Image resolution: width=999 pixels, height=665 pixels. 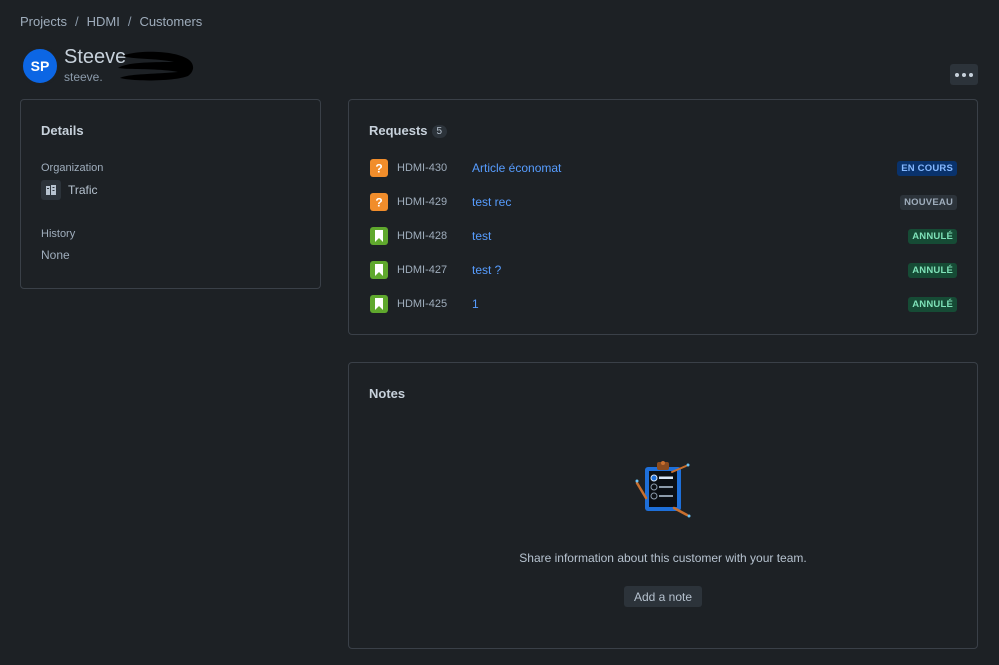 I want to click on breadcrumb: Projects / HDMI / Customers, so click(x=111, y=21).